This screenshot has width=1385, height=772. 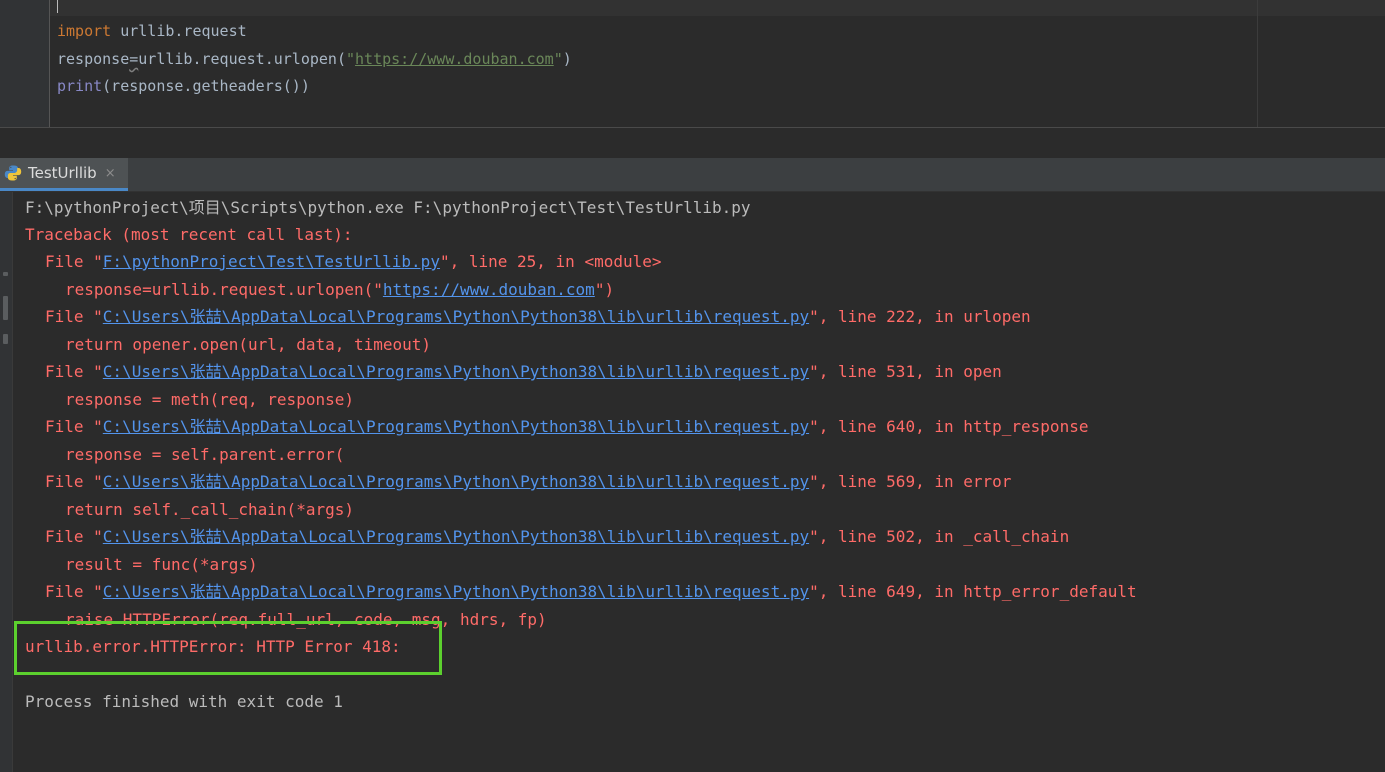 I want to click on file-line-info: ", line 649, in http_error_default, so click(x=973, y=591).